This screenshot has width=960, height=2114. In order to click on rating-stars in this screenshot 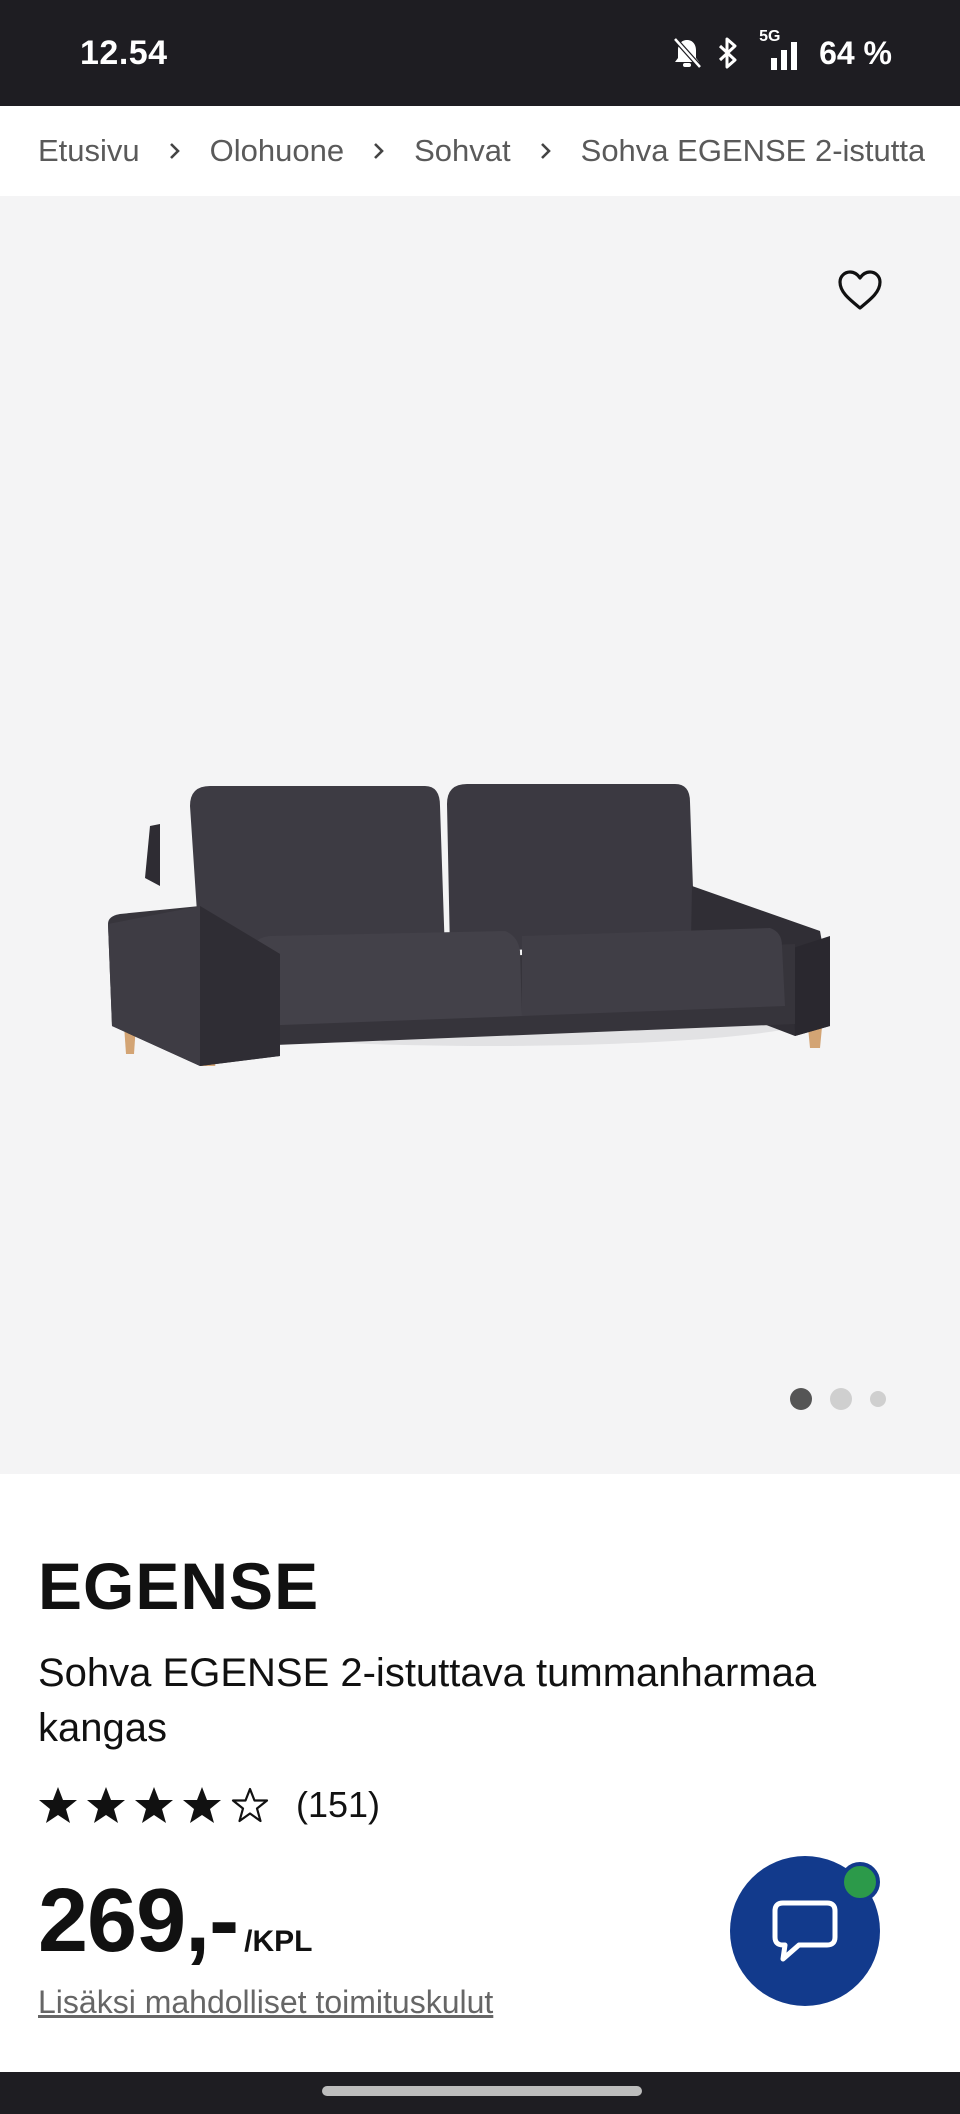, I will do `click(154, 1805)`.